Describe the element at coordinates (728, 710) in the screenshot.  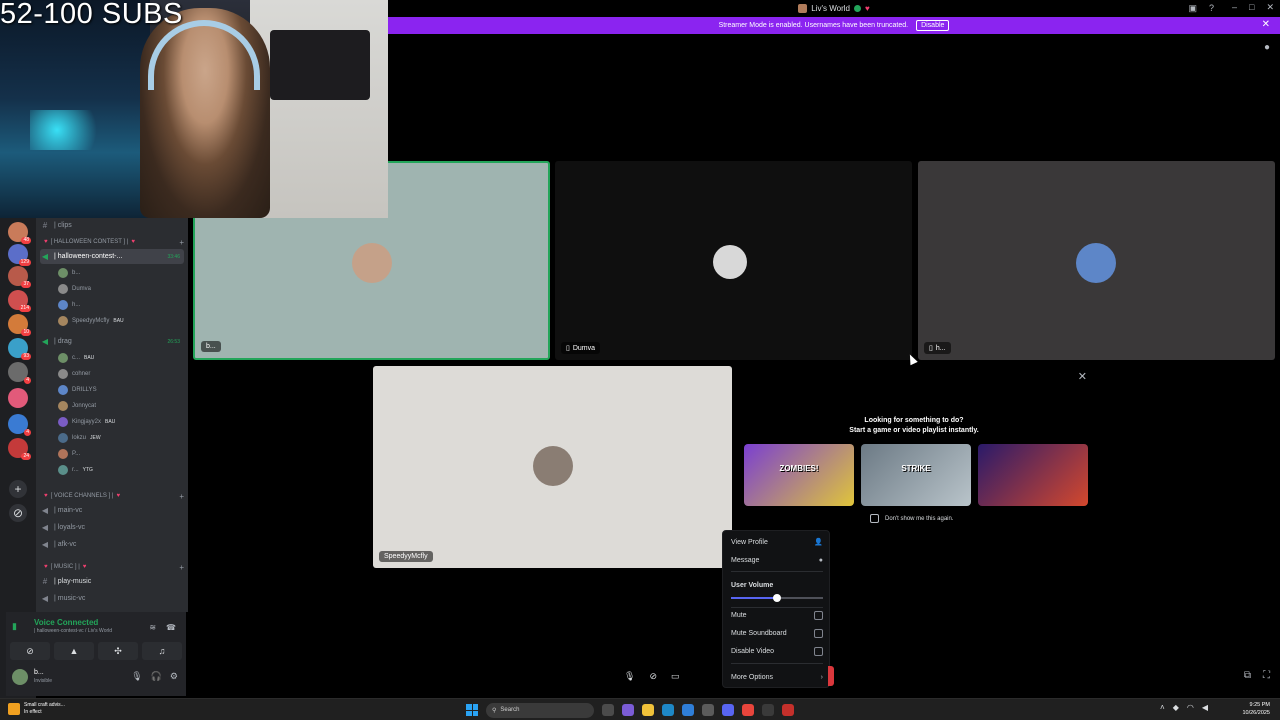
I see `discord-icon` at that location.